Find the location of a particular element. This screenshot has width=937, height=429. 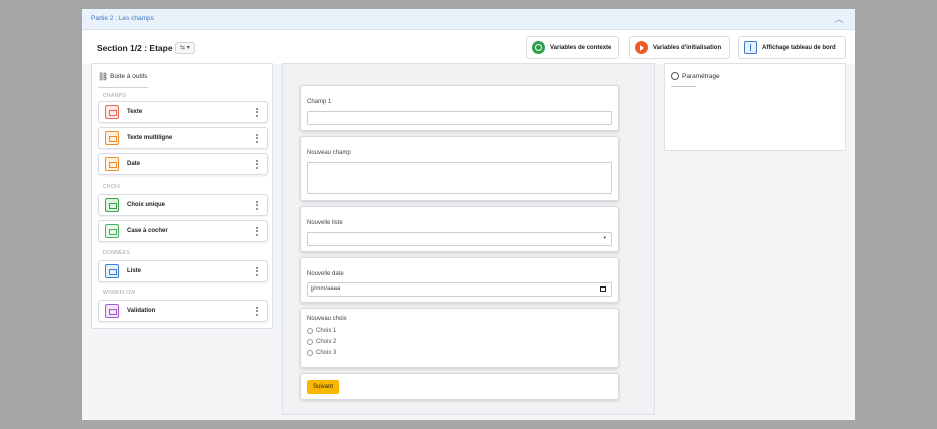

context-variables-button: Variables de contexte is located at coordinates (572, 47).